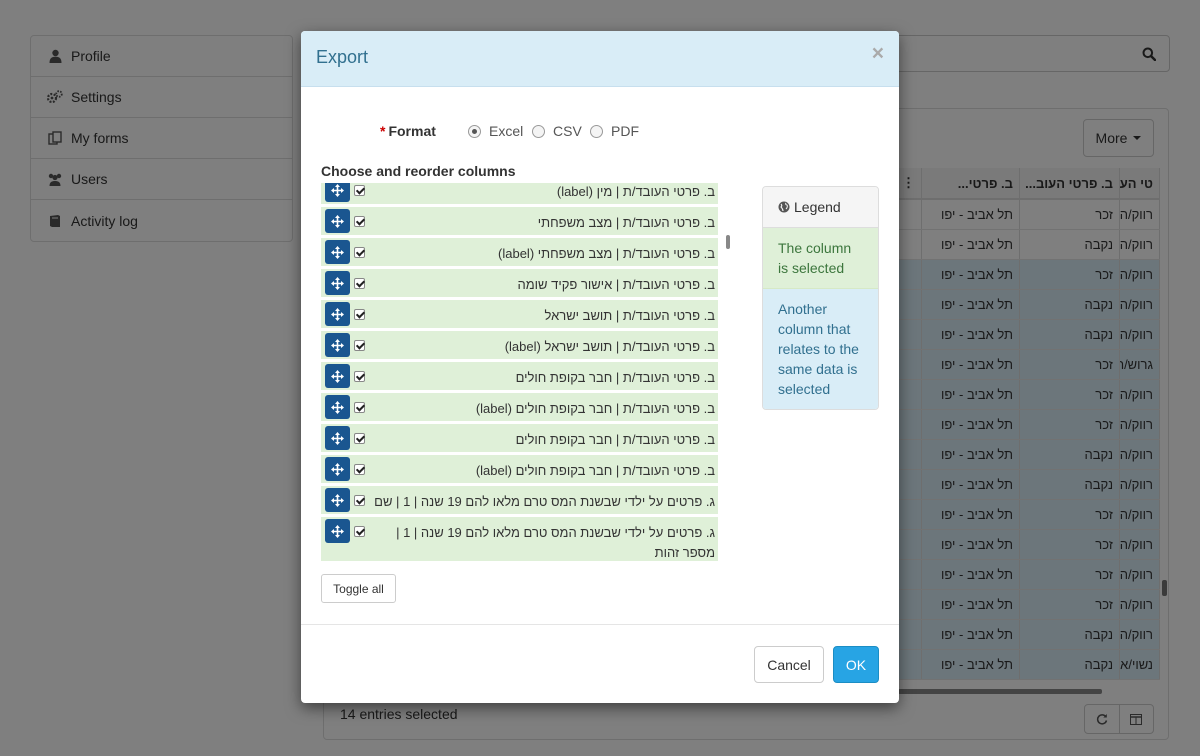 This screenshot has width=1200, height=756. Describe the element at coordinates (606, 253) in the screenshot. I see `column-label: ב. פרטי העובד/ת | מצב משפחתי (label)` at that location.